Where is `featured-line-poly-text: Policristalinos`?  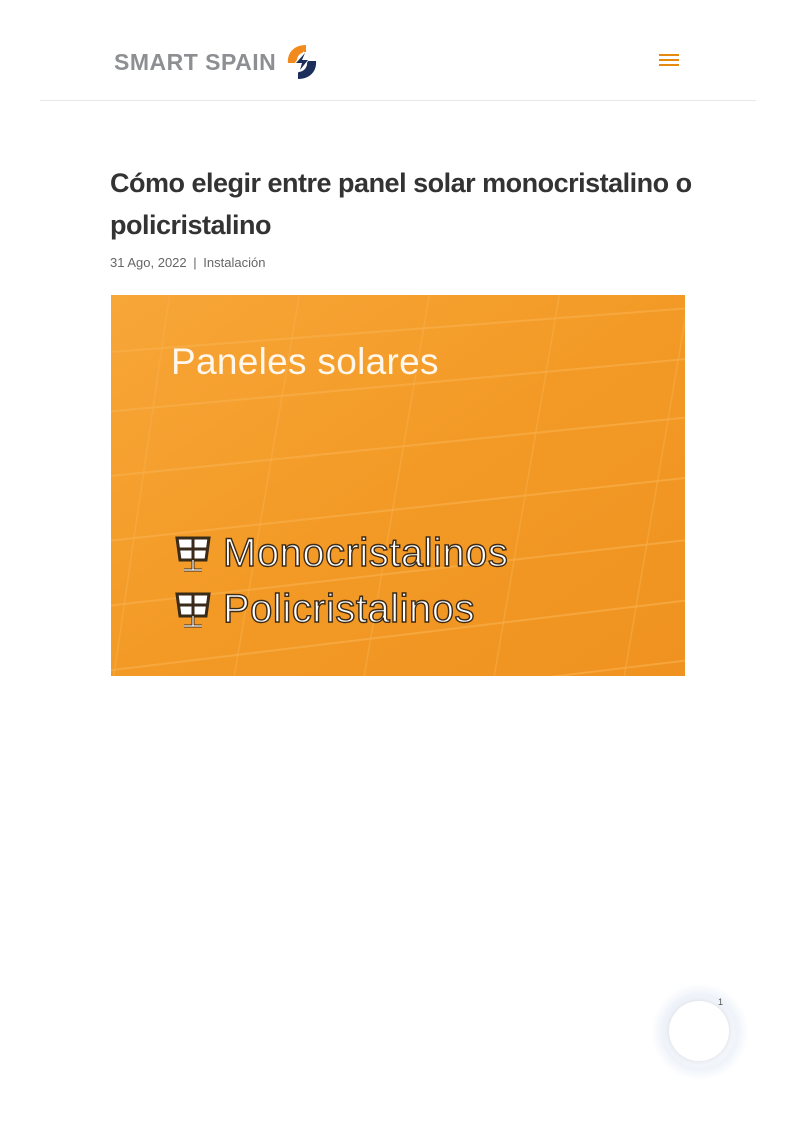 featured-line-poly-text: Policristalinos is located at coordinates (349, 608).